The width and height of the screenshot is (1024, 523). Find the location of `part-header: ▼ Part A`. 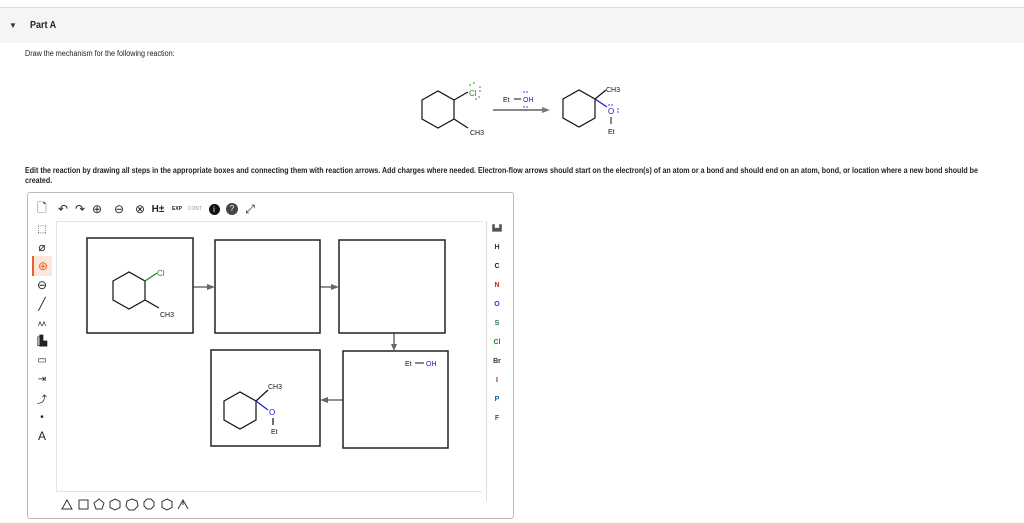

part-header: ▼ Part A is located at coordinates (512, 25).